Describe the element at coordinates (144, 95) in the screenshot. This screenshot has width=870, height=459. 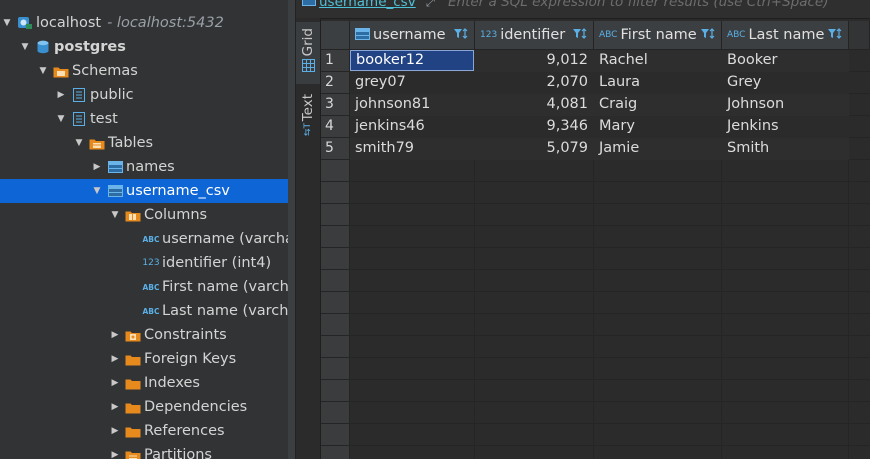
I see `tree-node-public: ▶ public` at that location.